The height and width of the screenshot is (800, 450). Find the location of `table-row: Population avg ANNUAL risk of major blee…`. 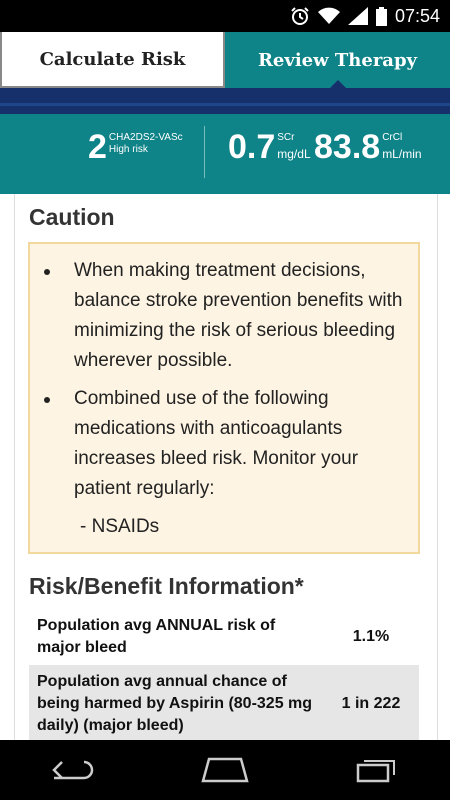

table-row: Population avg ANNUAL risk of major blee… is located at coordinates (224, 637).